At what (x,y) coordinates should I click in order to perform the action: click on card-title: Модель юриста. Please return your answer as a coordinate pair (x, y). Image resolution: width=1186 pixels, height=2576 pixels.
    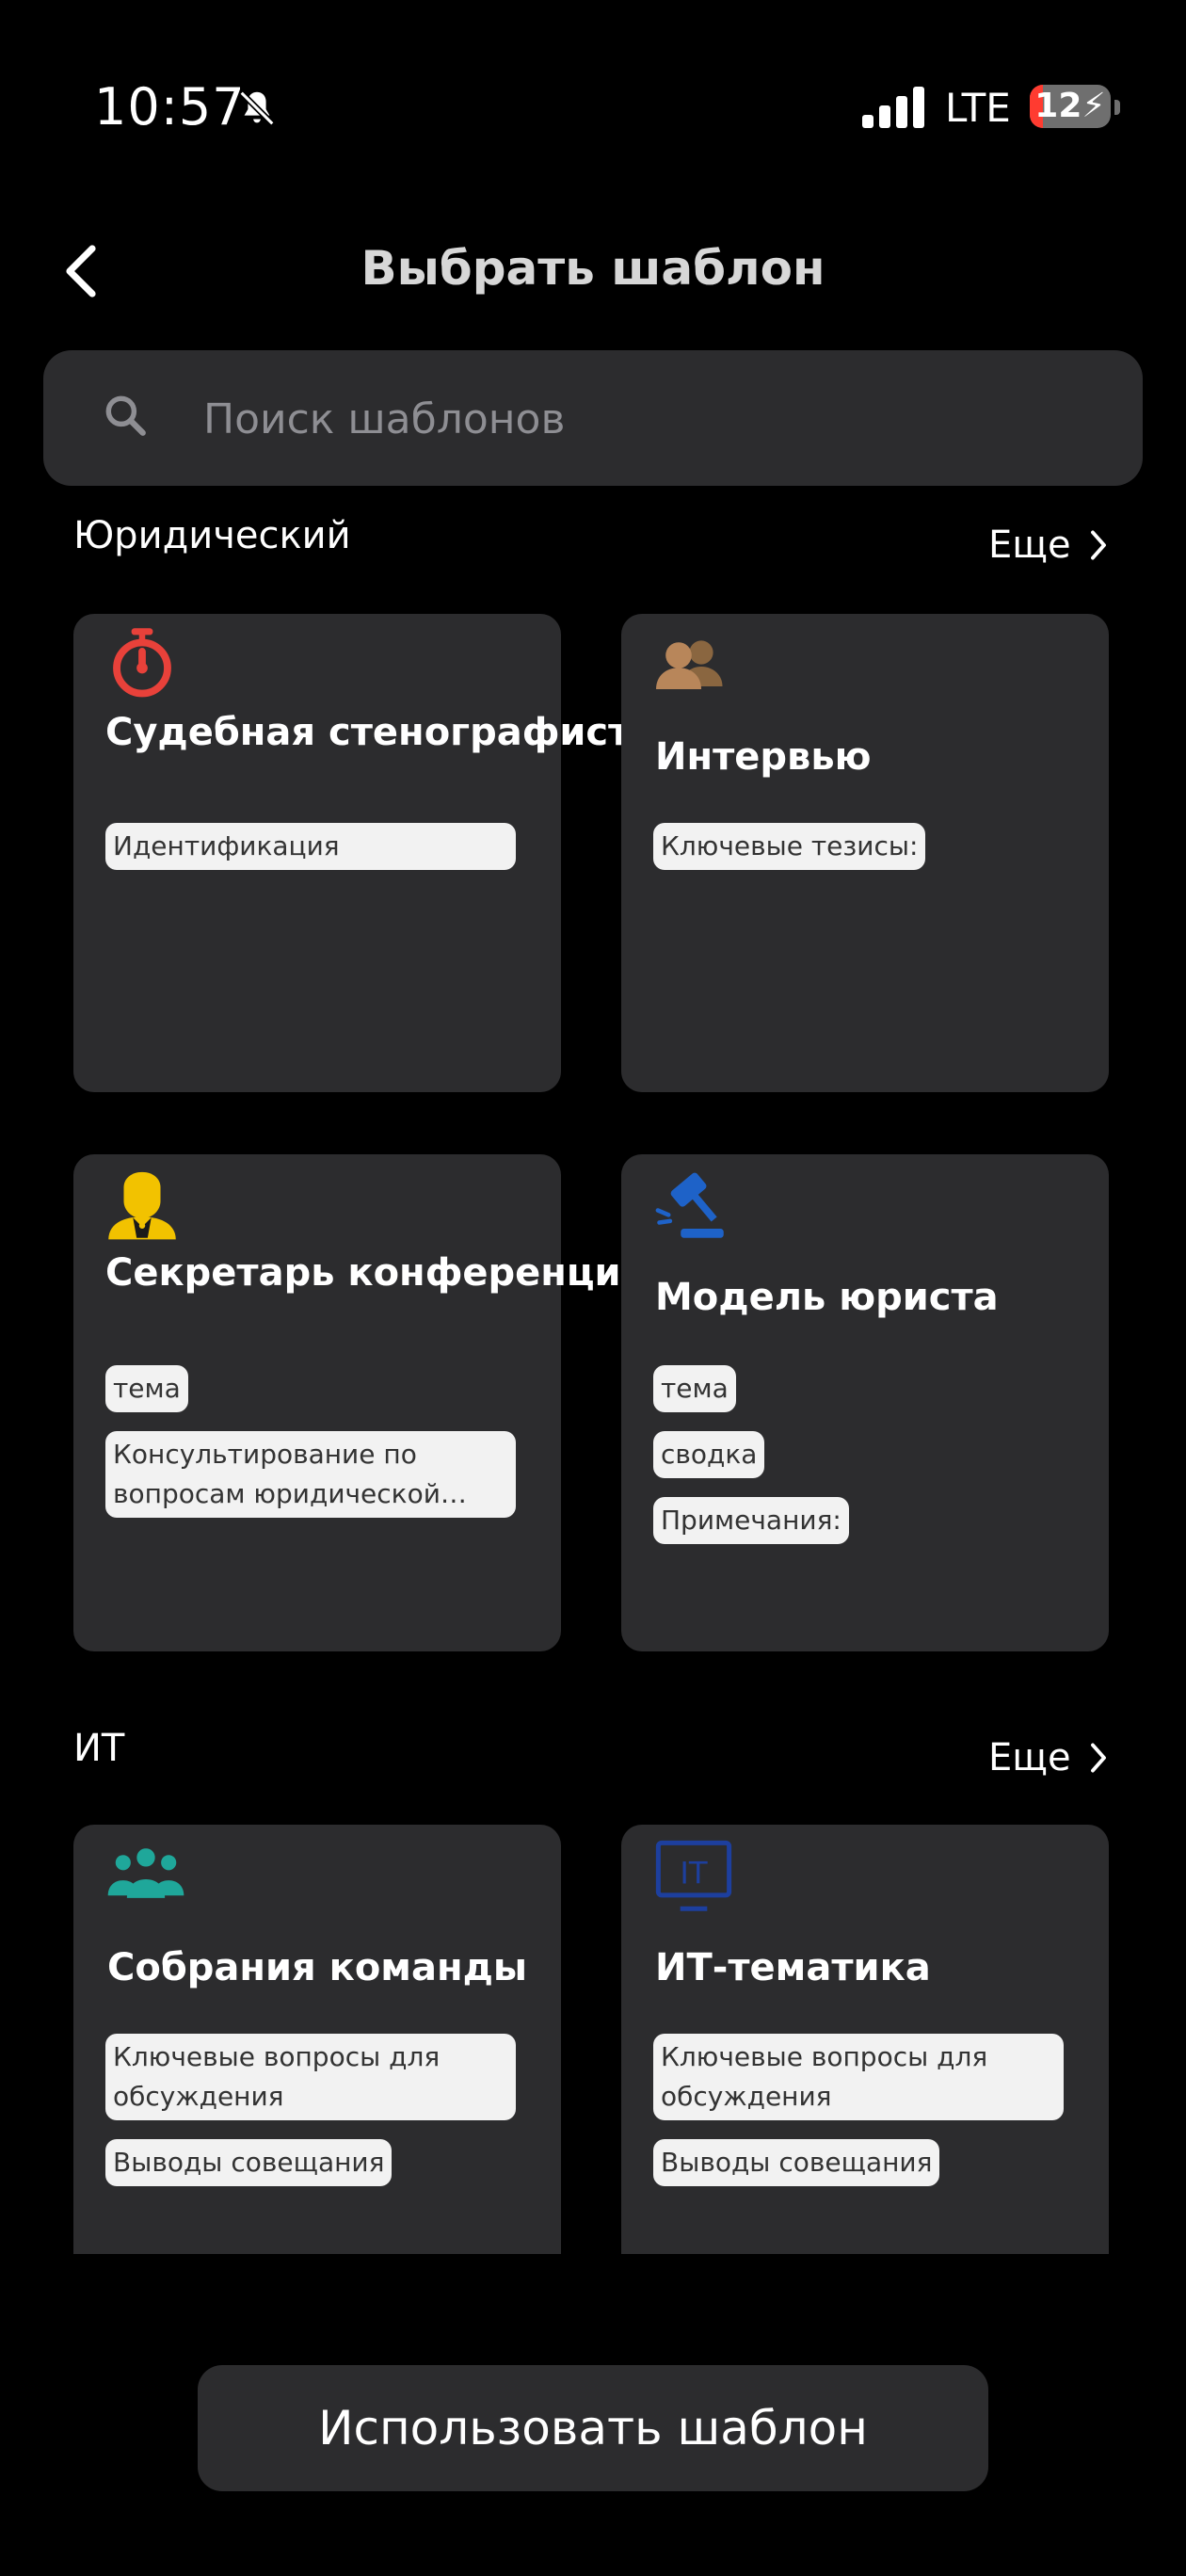
    Looking at the image, I should click on (827, 1297).